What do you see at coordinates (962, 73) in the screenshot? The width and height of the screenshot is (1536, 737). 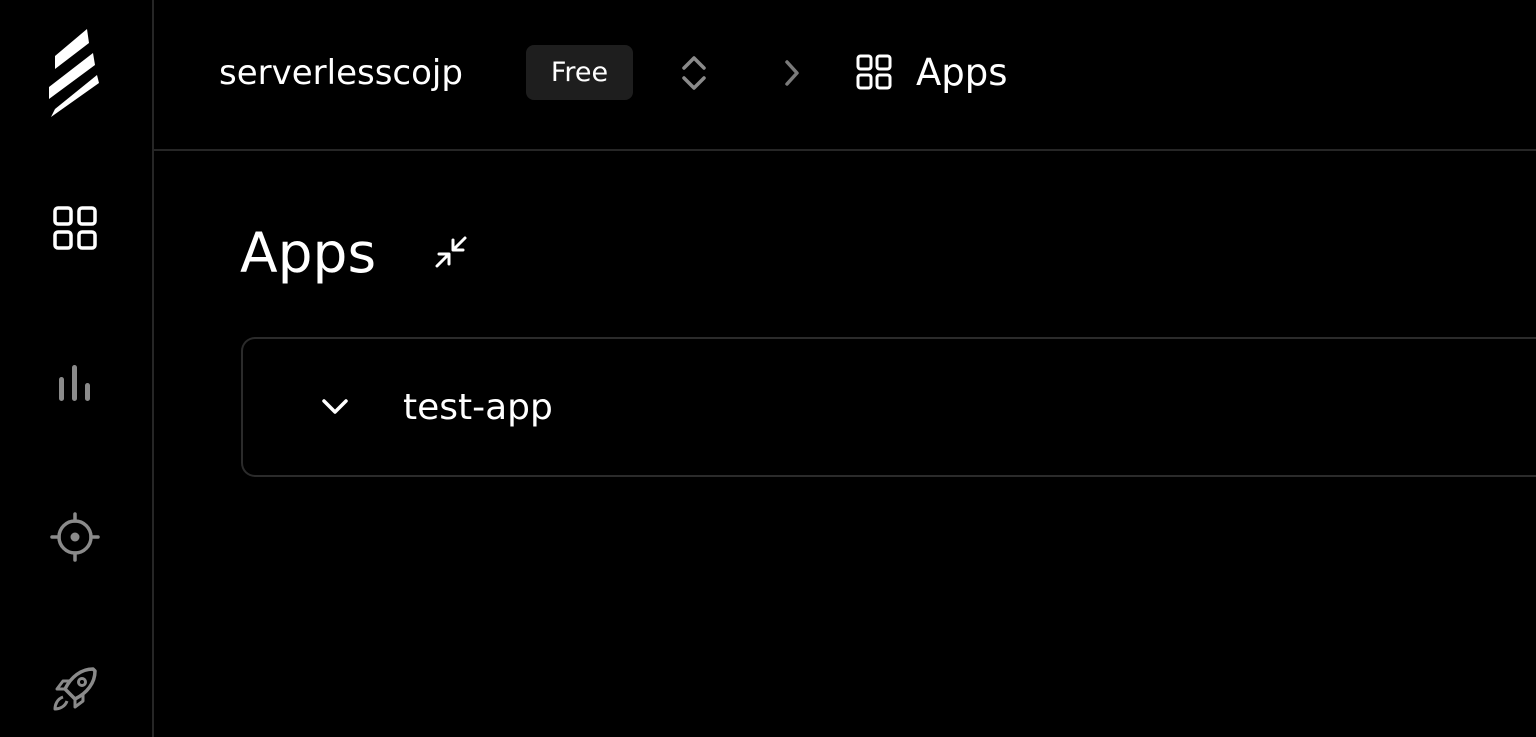 I see `breadcrumb-apps: Apps` at bounding box center [962, 73].